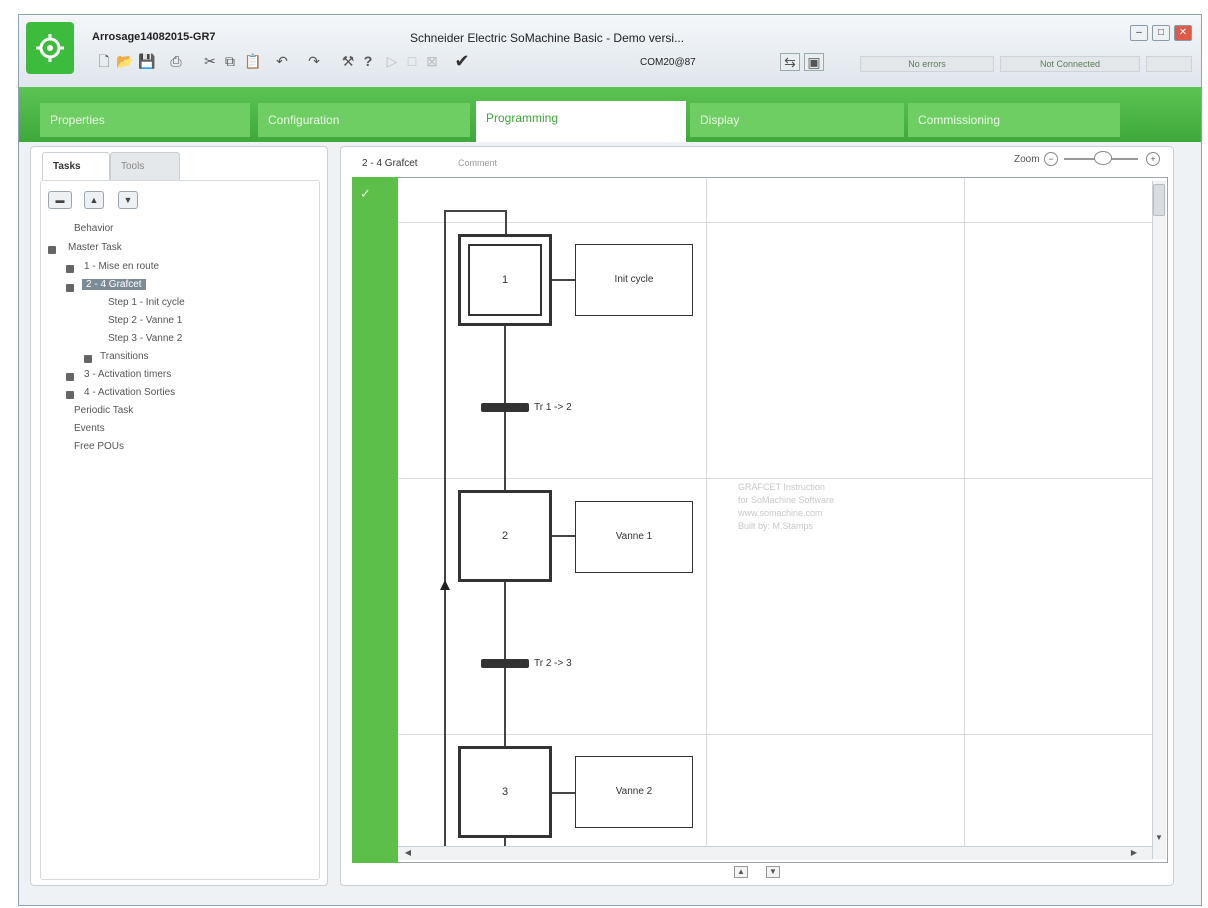 The width and height of the screenshot is (1208, 908). I want to click on redo-icon: ↷, so click(314, 61).